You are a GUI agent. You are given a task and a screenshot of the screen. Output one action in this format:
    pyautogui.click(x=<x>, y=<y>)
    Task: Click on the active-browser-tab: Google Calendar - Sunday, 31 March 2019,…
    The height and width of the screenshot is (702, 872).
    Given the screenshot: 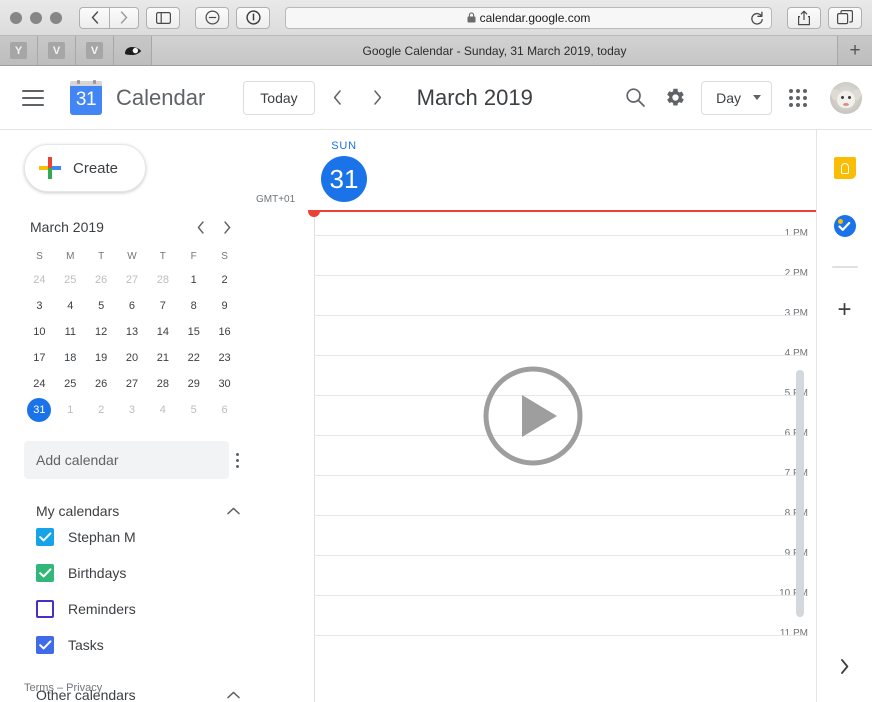 What is the action you would take?
    pyautogui.click(x=495, y=50)
    